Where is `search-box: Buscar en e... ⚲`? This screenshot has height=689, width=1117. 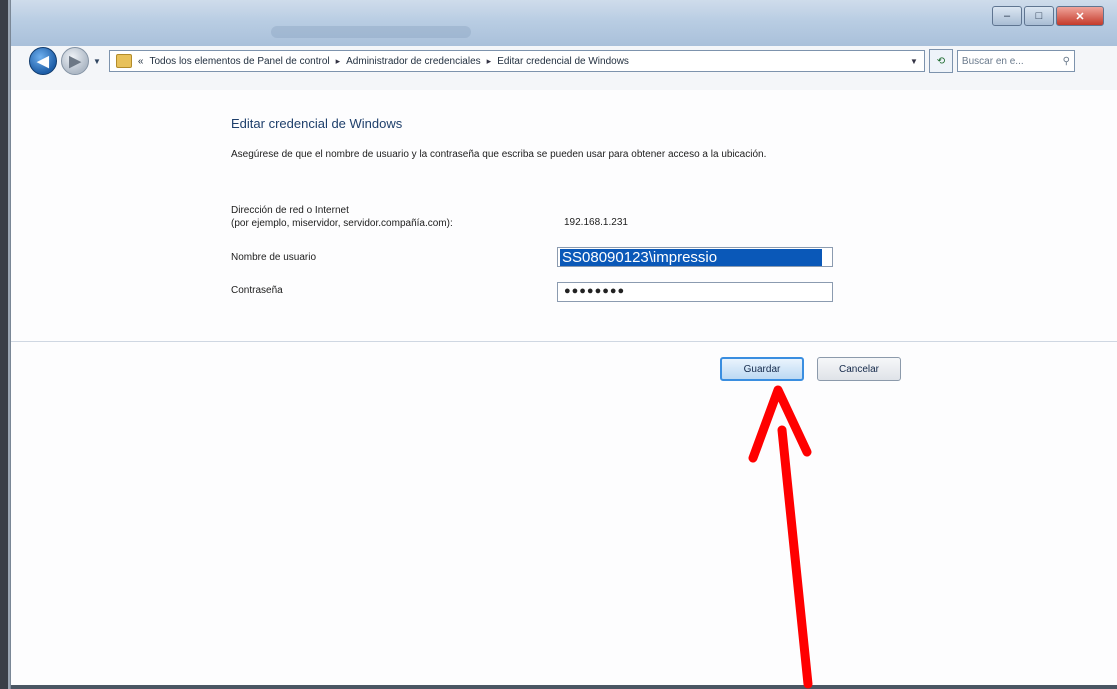
search-box: Buscar en e... ⚲ is located at coordinates (1015, 61).